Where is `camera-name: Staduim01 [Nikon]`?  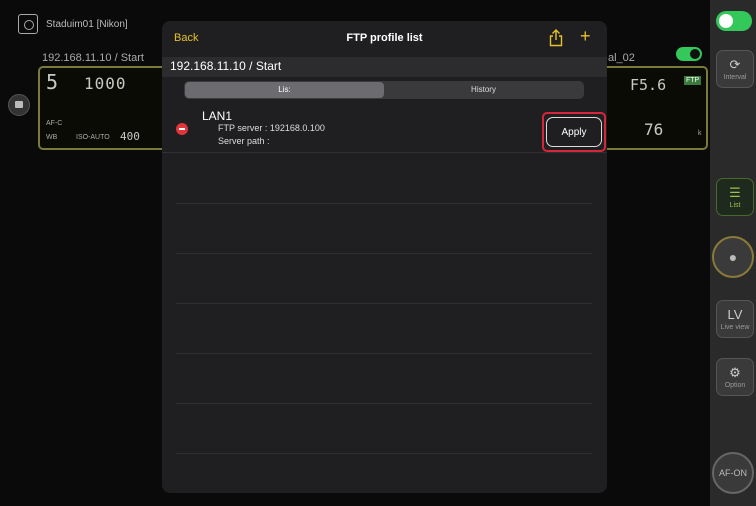 camera-name: Staduim01 [Nikon] is located at coordinates (87, 24).